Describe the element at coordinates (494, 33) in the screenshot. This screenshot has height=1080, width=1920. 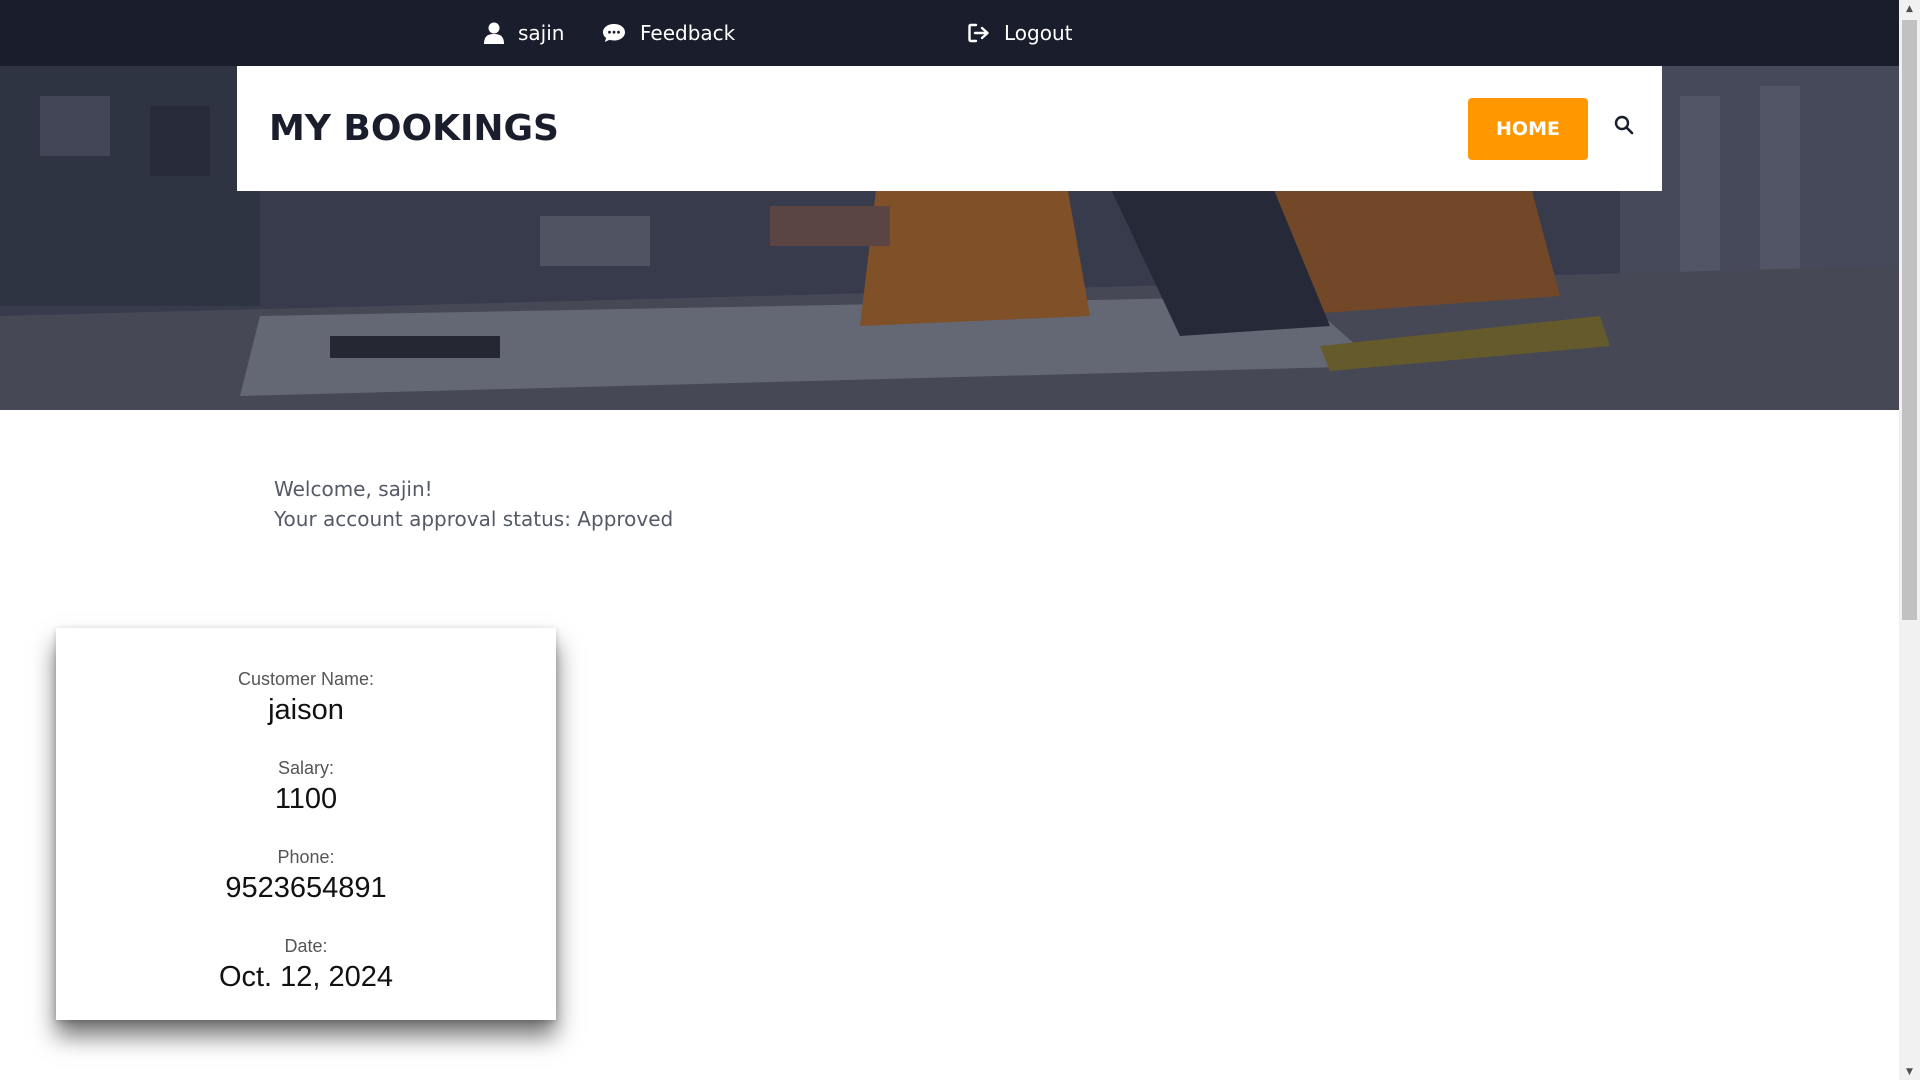
I see `user-icon` at that location.